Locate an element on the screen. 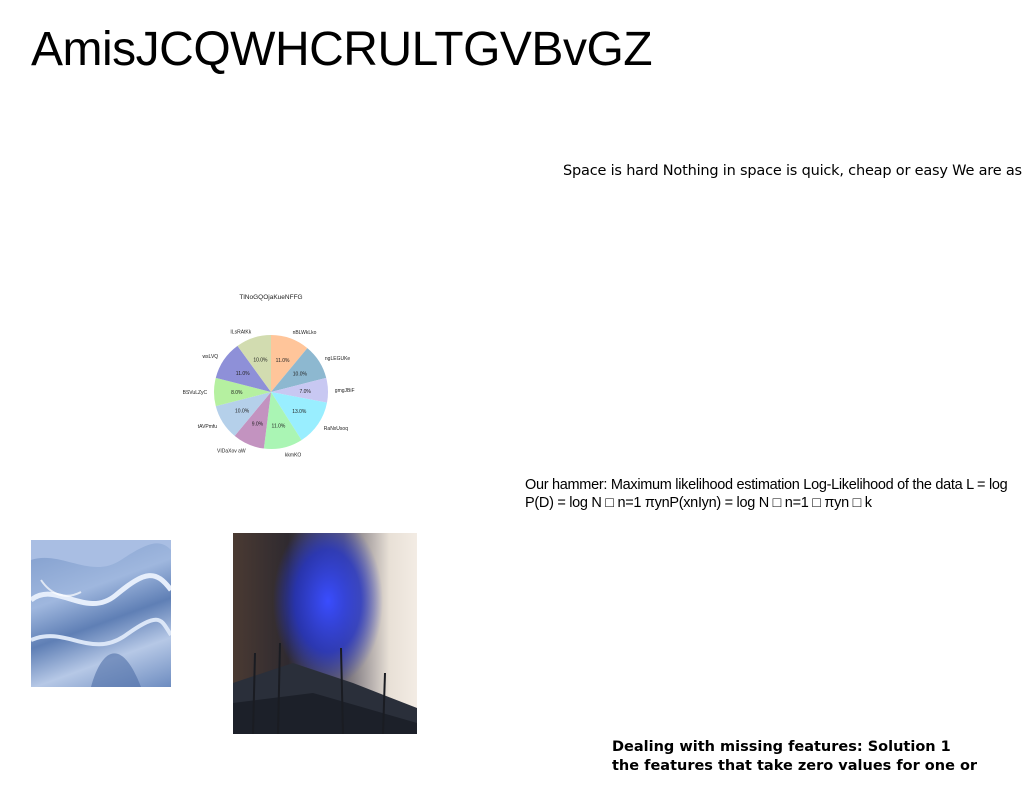 This screenshot has width=1024, height=788. blue-smoke-fire-image is located at coordinates (325, 633).